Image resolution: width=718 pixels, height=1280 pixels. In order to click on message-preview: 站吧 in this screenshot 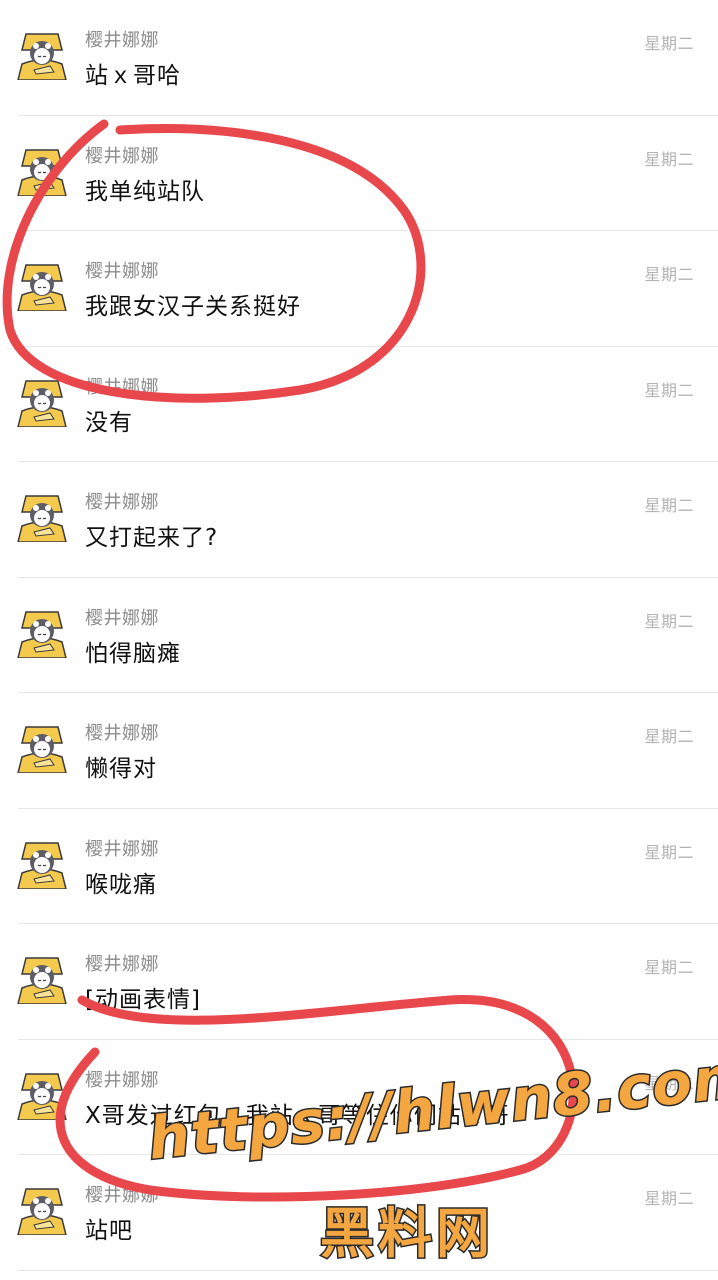, I will do `click(109, 1231)`.